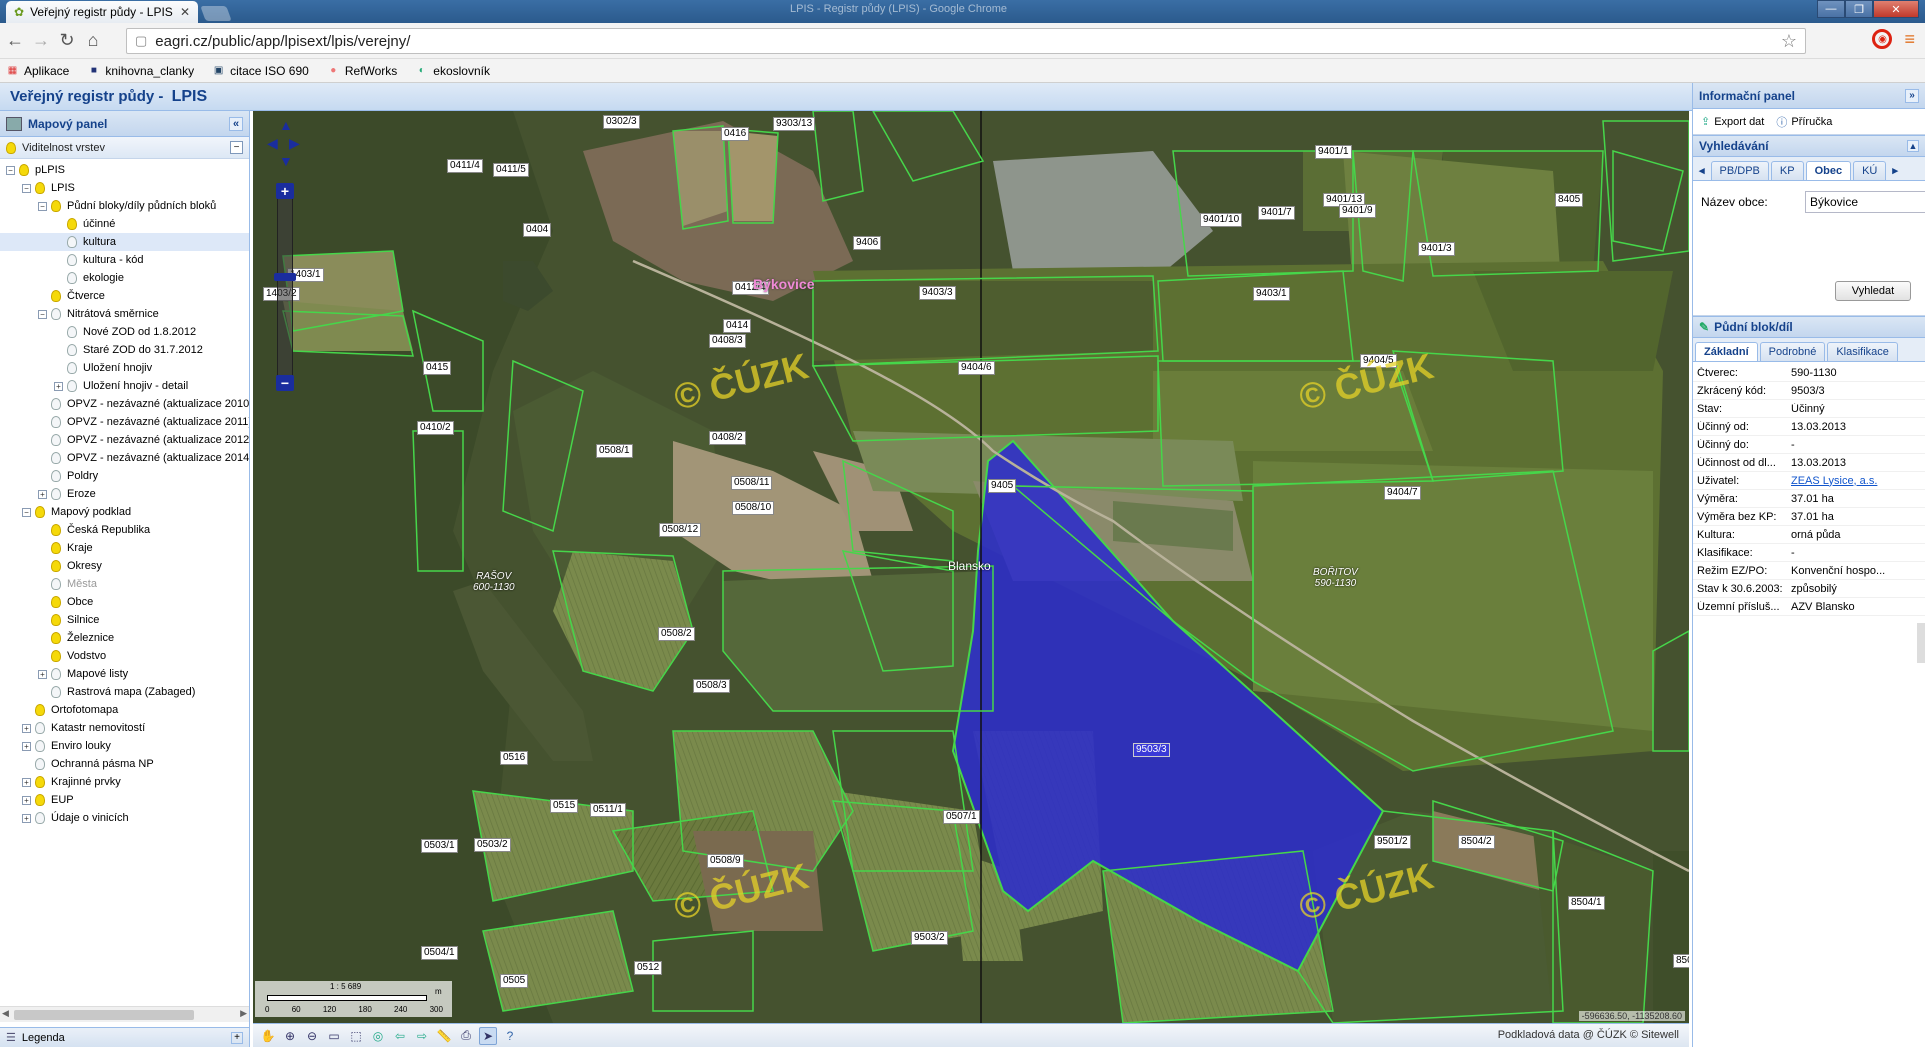  What do you see at coordinates (1865, 202) in the screenshot?
I see `municipality-input: Býkovice` at bounding box center [1865, 202].